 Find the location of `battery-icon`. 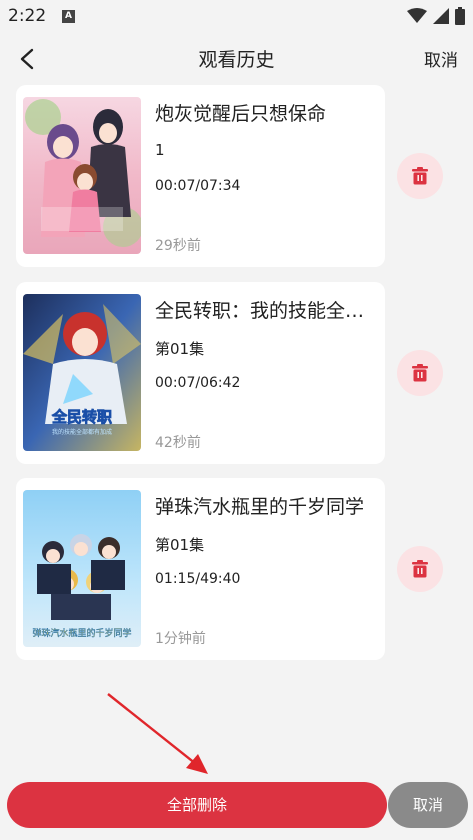

battery-icon is located at coordinates (460, 16).